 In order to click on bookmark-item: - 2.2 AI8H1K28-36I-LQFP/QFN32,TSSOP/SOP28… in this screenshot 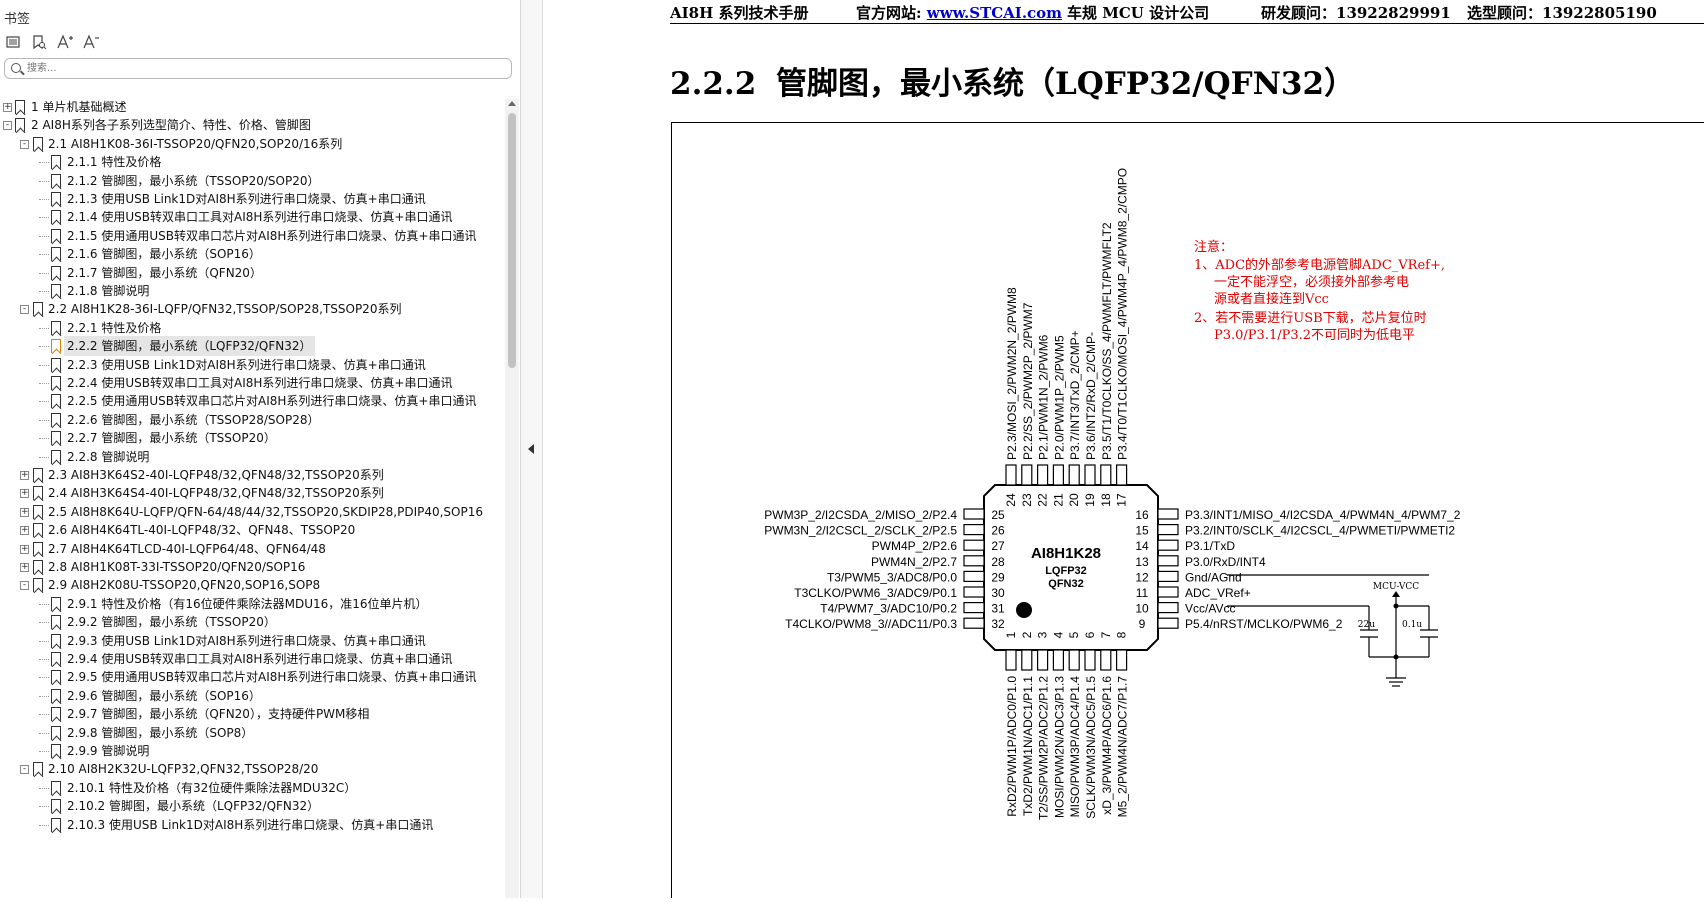, I will do `click(252, 309)`.